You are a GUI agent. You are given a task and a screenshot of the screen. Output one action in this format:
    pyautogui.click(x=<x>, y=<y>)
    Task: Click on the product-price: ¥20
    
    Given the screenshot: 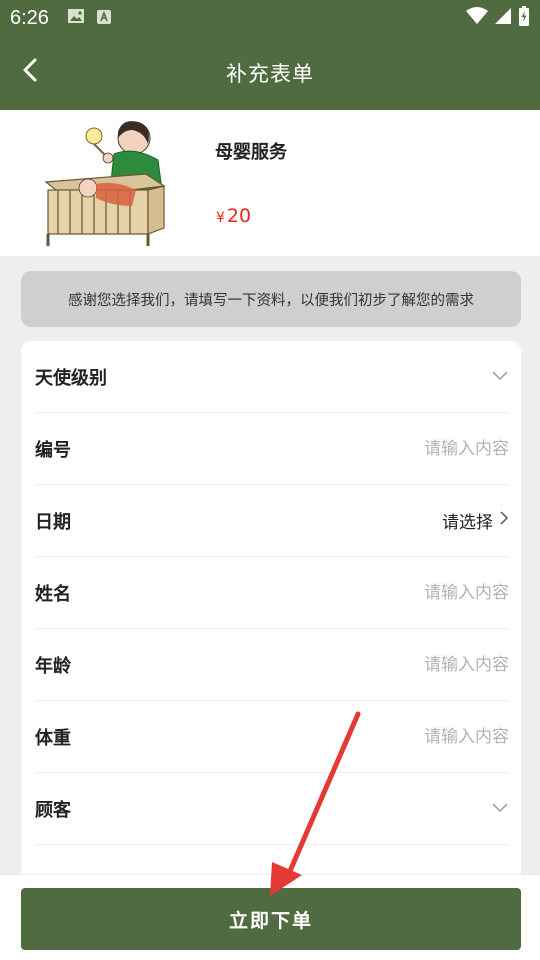 What is the action you would take?
    pyautogui.click(x=233, y=216)
    